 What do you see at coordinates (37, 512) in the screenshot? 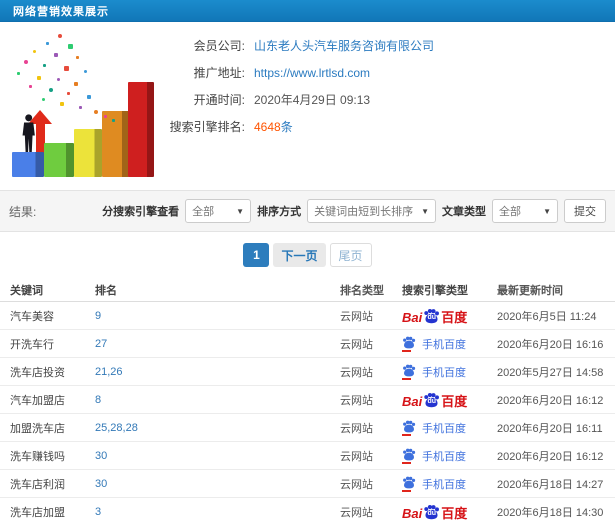
I see `keyword-cell: 洗车店加盟` at bounding box center [37, 512].